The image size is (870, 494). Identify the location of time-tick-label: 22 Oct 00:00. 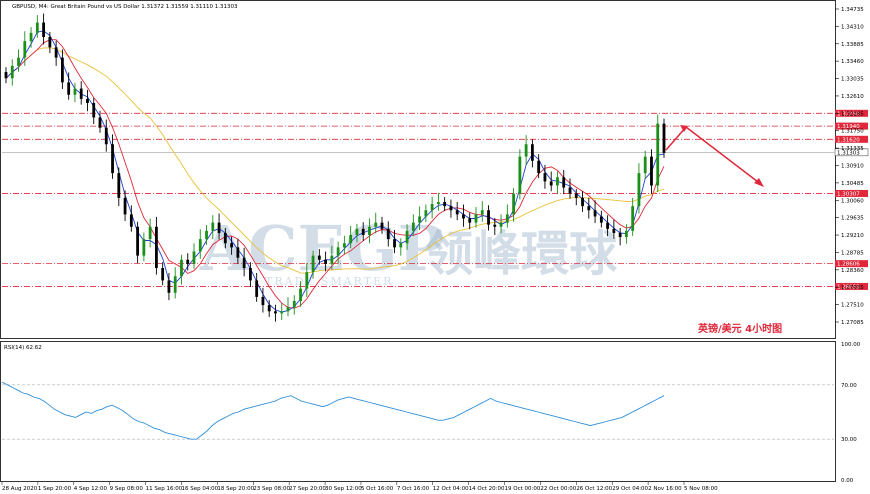
(558, 489).